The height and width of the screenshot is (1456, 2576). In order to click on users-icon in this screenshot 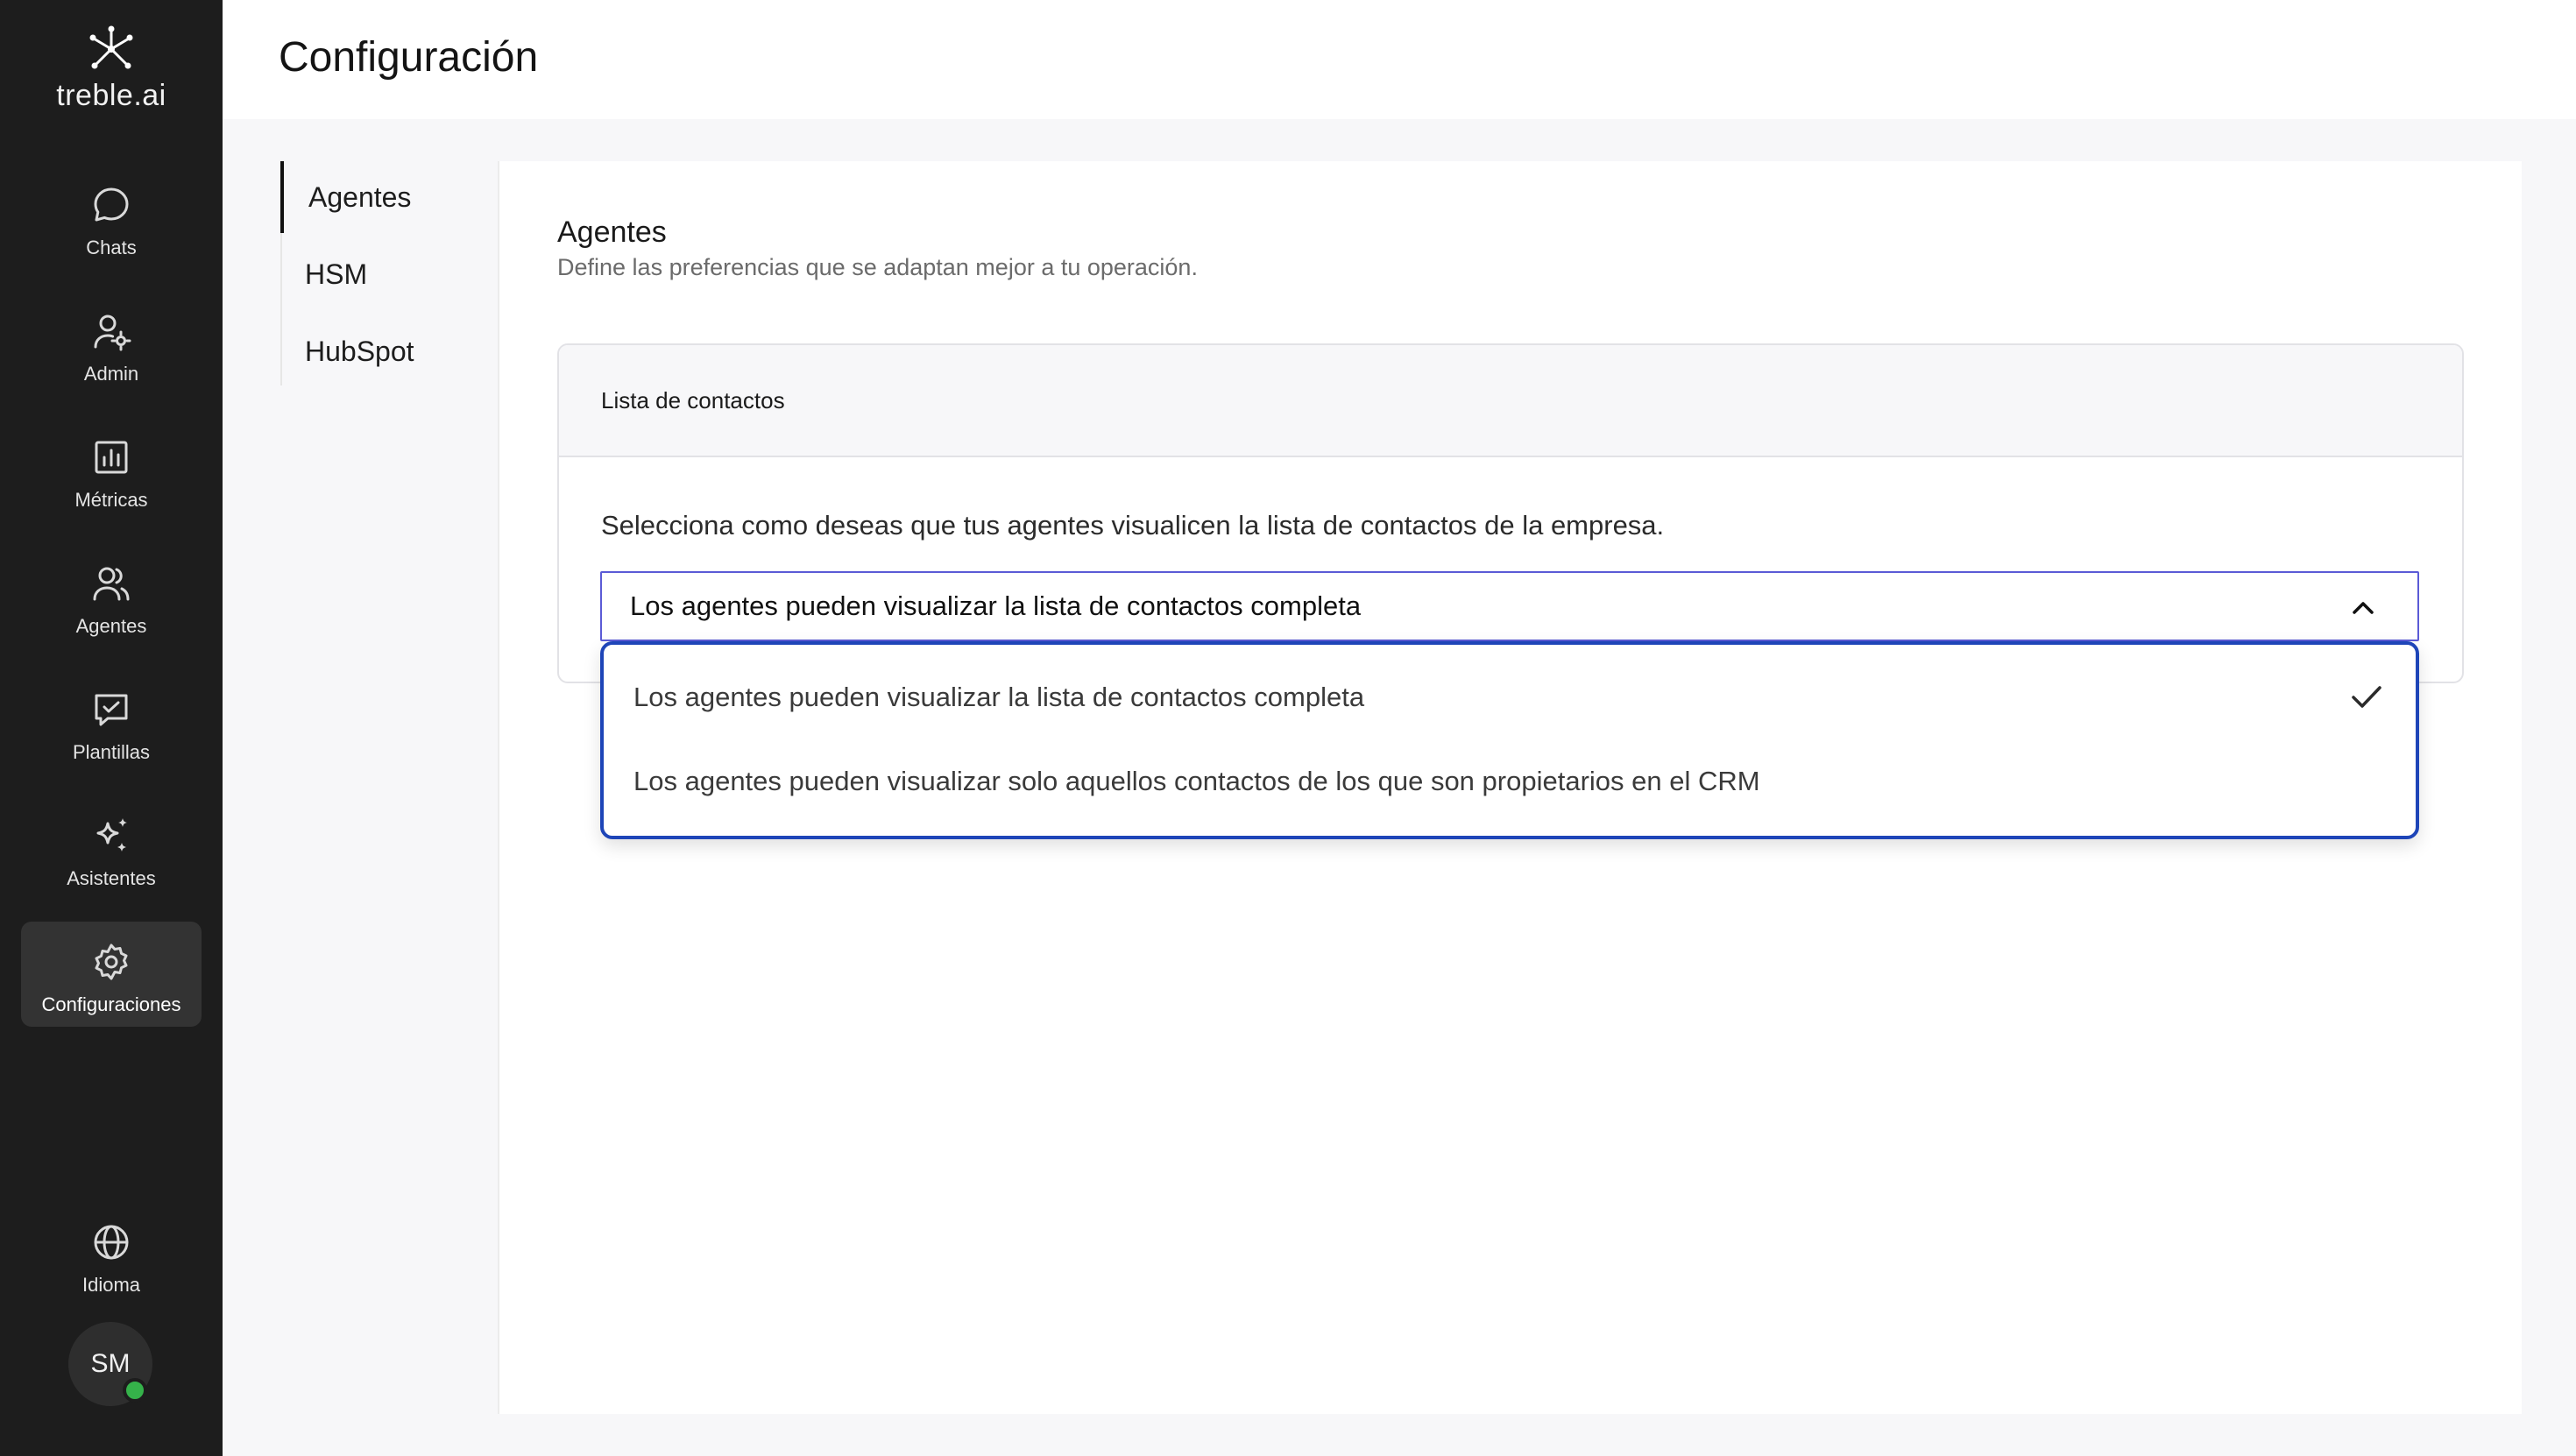, I will do `click(111, 584)`.